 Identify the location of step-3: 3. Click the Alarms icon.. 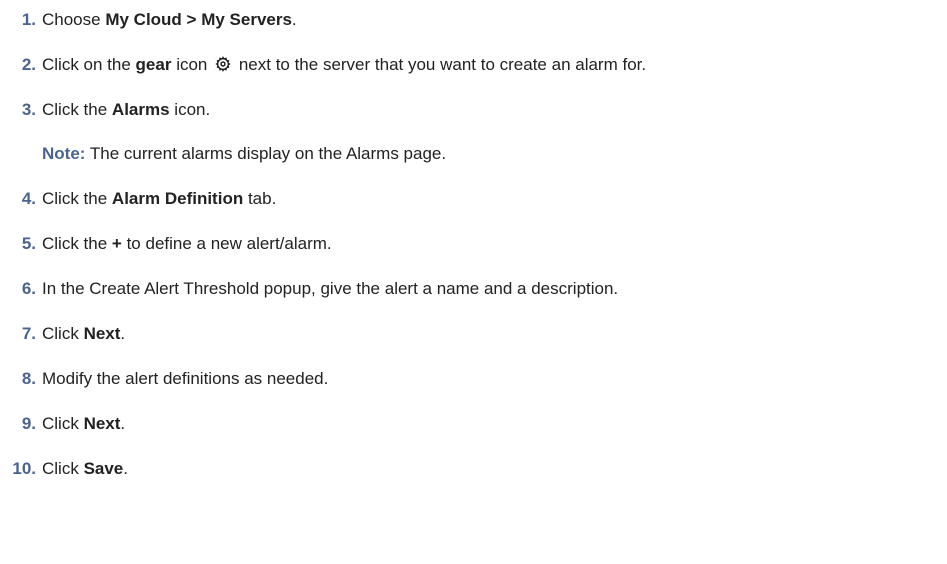
(105, 110).